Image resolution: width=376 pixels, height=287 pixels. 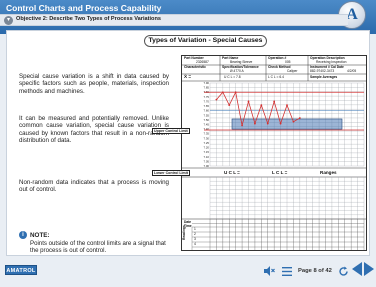 What do you see at coordinates (280, 172) in the screenshot?
I see `r-lcl-label: L C L =` at bounding box center [280, 172].